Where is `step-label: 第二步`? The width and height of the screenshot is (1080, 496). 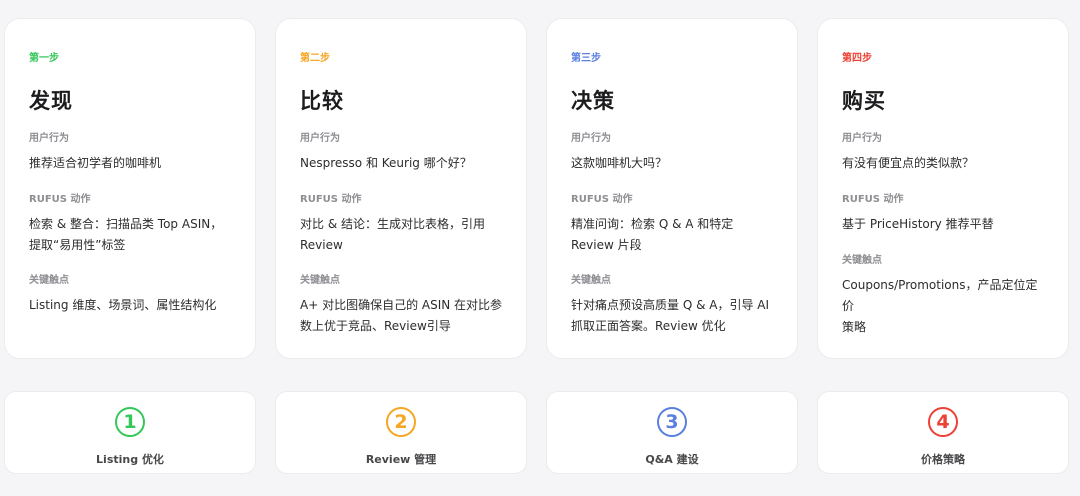 step-label: 第二步 is located at coordinates (315, 58).